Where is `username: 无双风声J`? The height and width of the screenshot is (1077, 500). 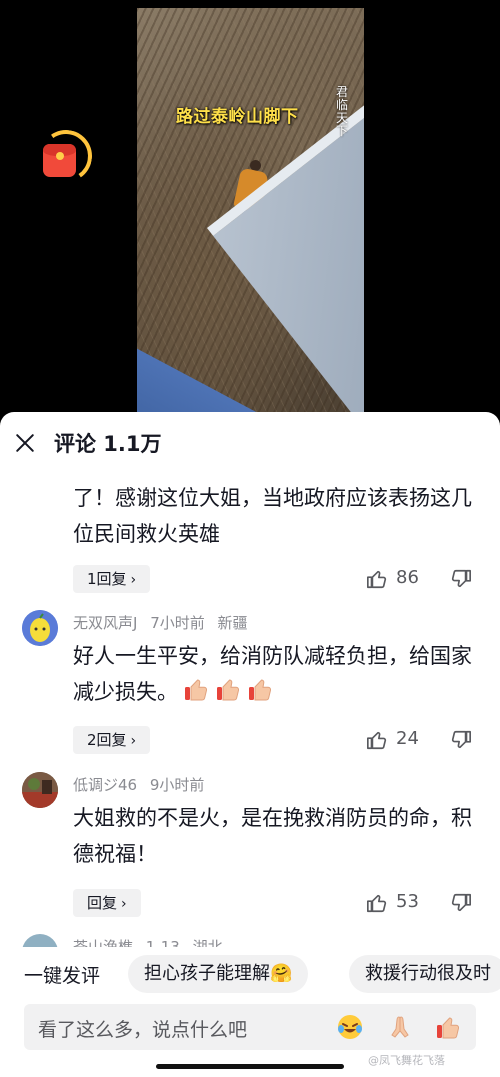 username: 无双风声J is located at coordinates (105, 623).